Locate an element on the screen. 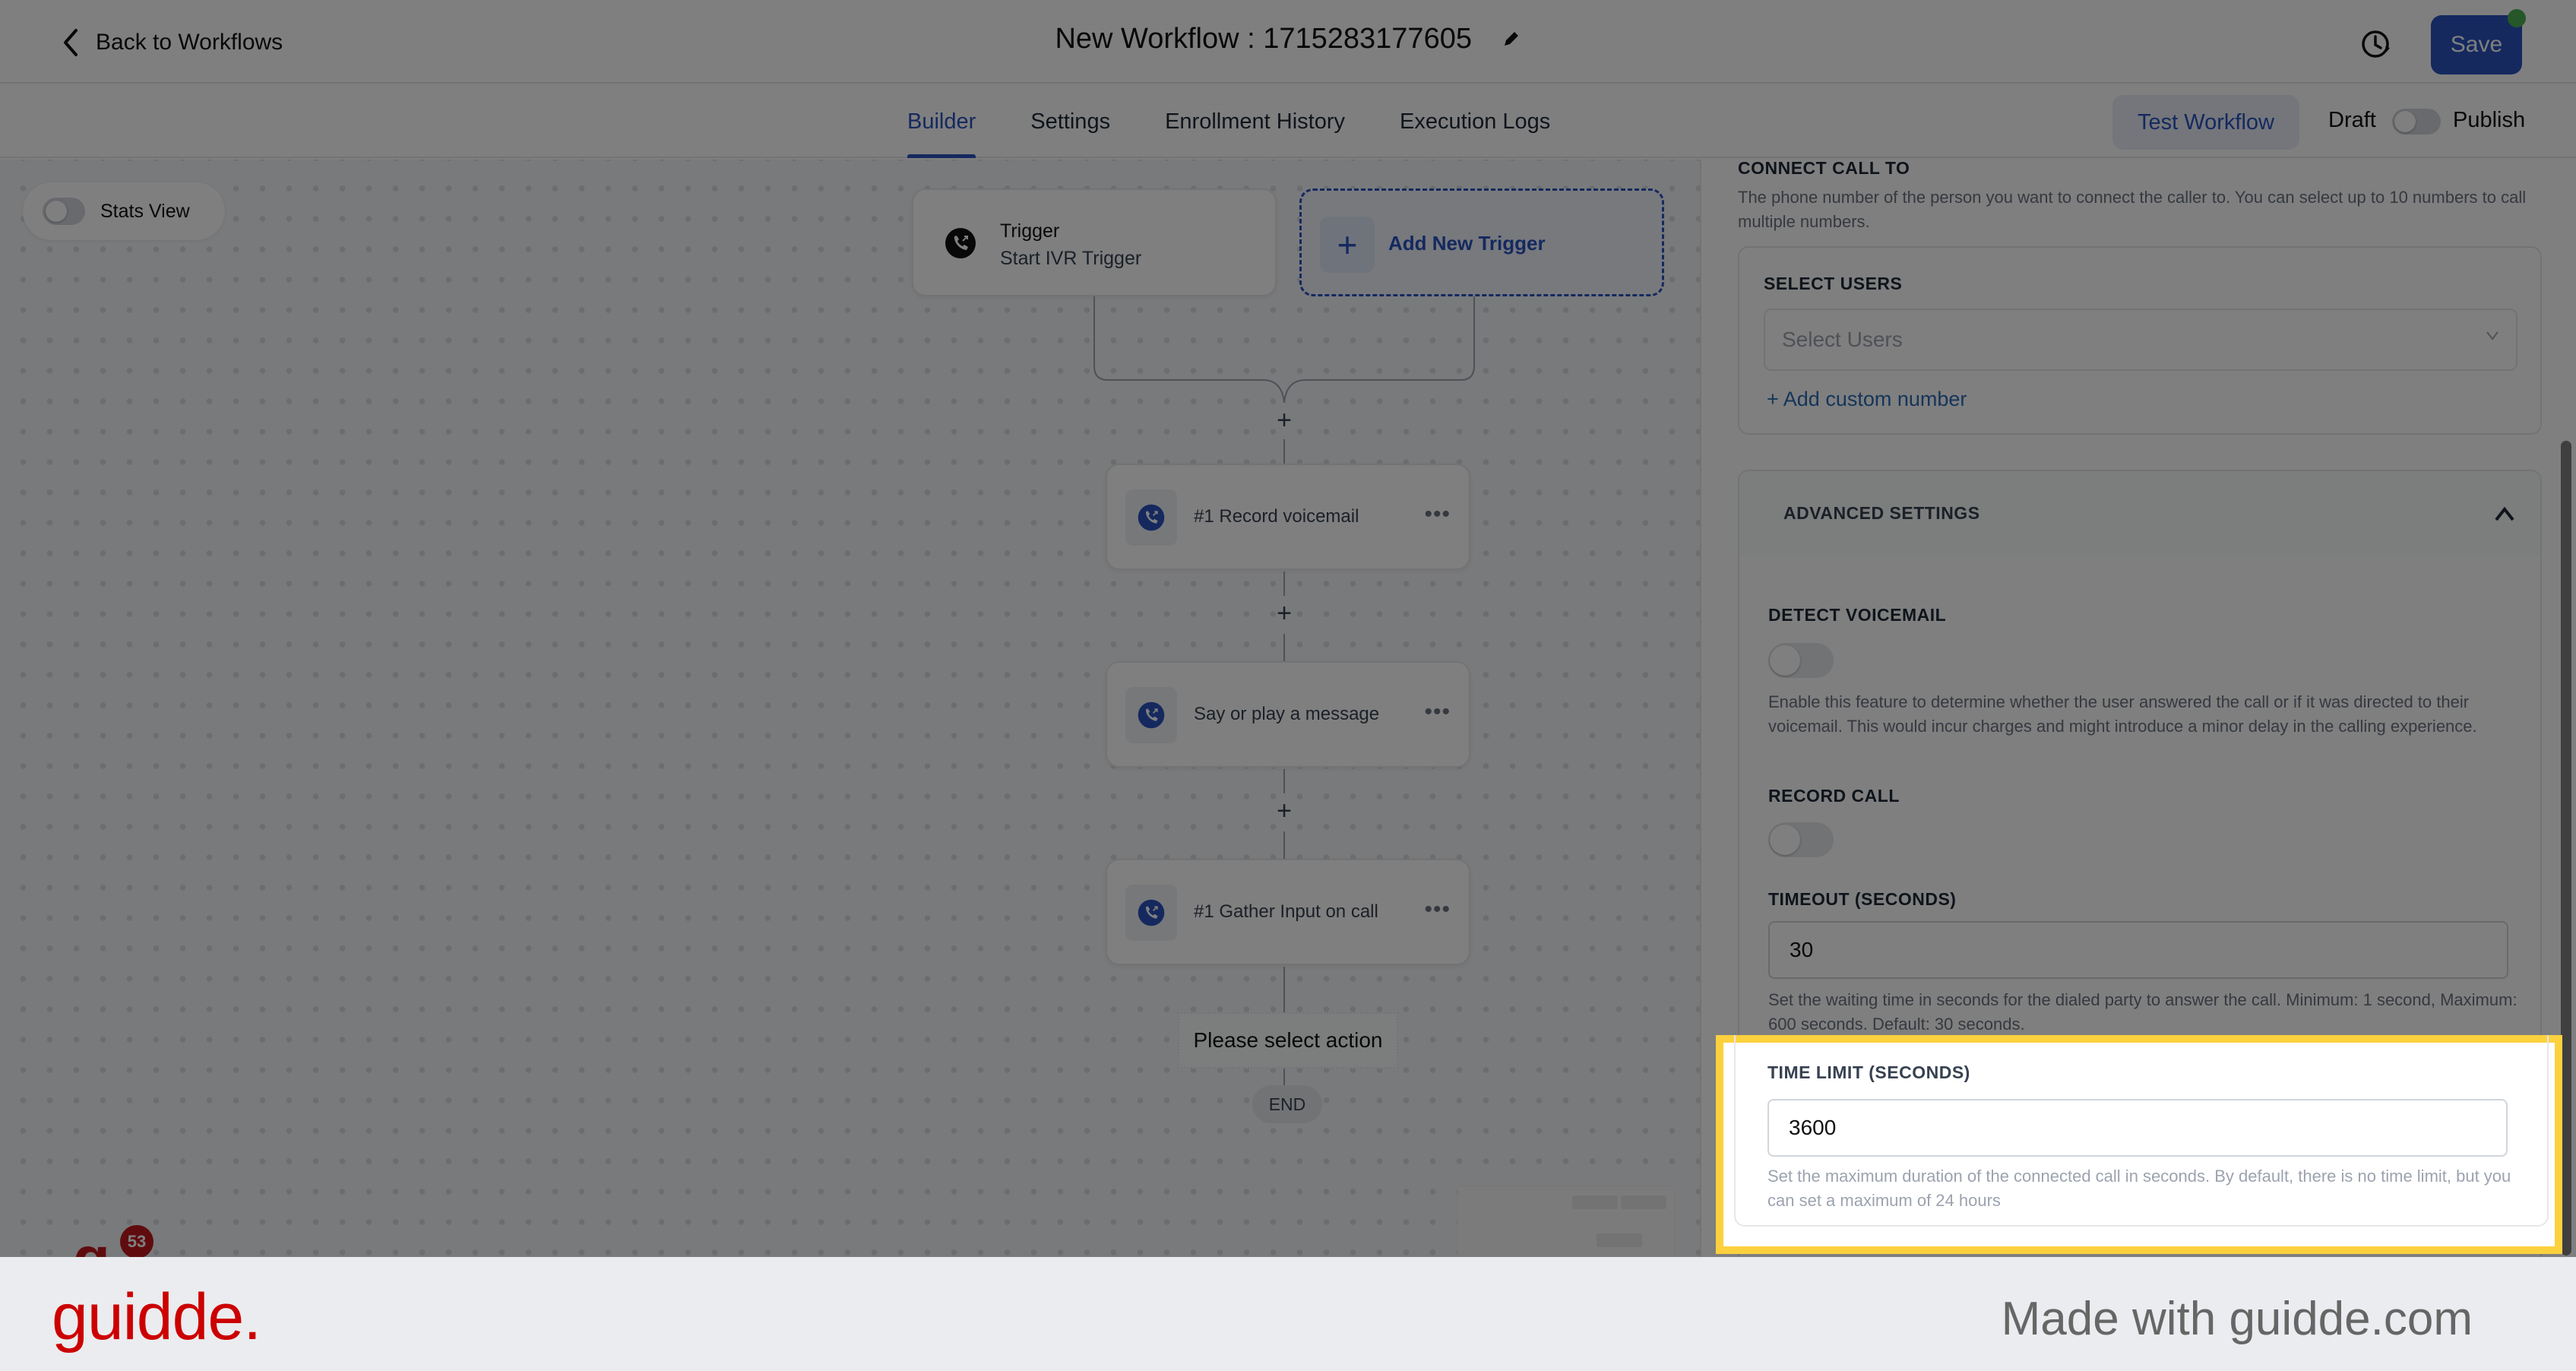  action-label: Say or play a message is located at coordinates (1287, 714).